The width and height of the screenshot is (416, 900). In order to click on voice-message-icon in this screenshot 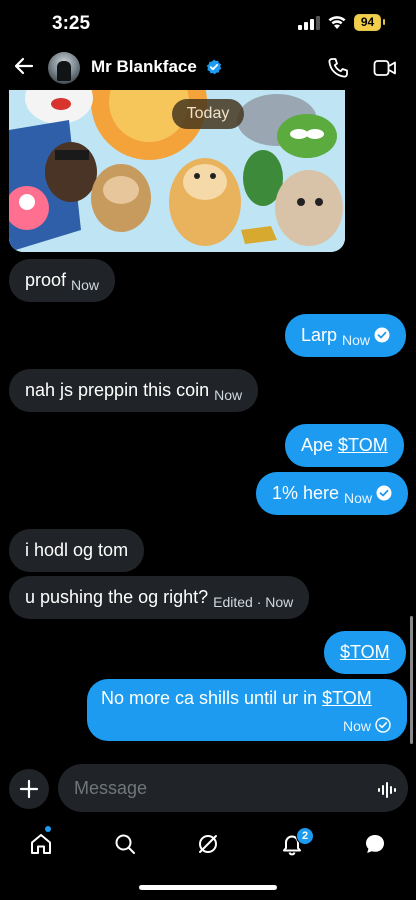, I will do `click(387, 790)`.